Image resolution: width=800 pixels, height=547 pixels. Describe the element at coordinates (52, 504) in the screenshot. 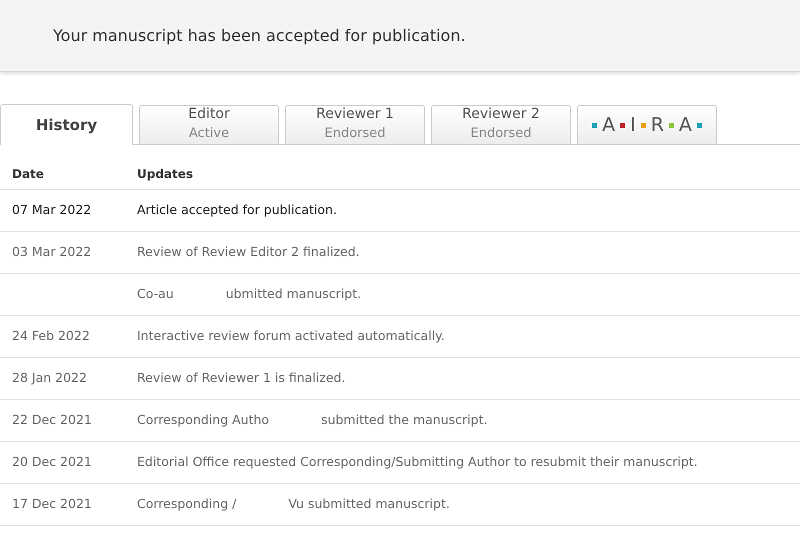

I see `date-cell: 17 Dec 2021` at that location.